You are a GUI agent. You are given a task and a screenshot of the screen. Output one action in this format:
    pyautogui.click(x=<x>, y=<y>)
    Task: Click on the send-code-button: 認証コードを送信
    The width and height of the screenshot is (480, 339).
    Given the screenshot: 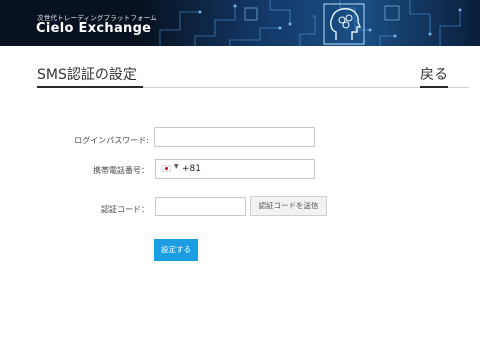 What is the action you would take?
    pyautogui.click(x=288, y=206)
    